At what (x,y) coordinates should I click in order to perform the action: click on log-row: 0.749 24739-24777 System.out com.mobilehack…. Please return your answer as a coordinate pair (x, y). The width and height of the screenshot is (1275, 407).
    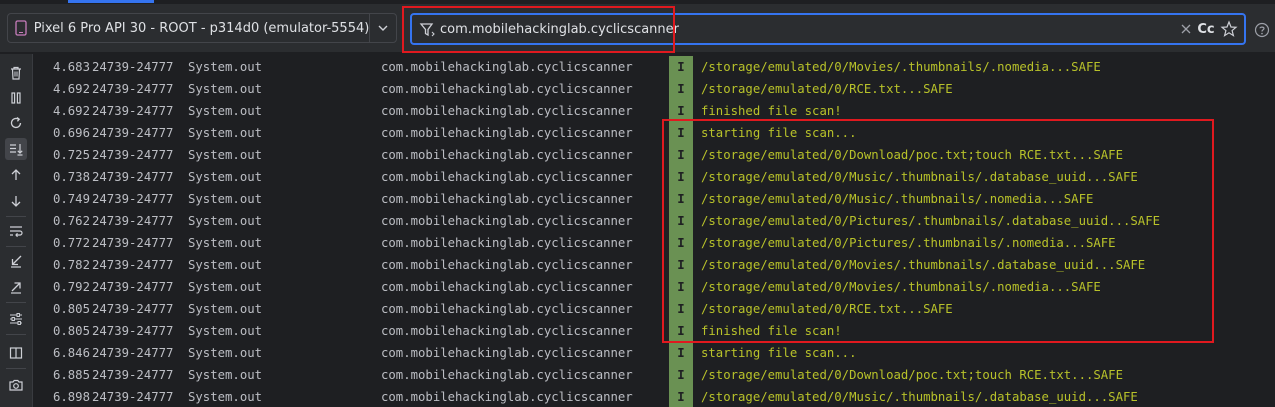
    Looking at the image, I should click on (654, 199).